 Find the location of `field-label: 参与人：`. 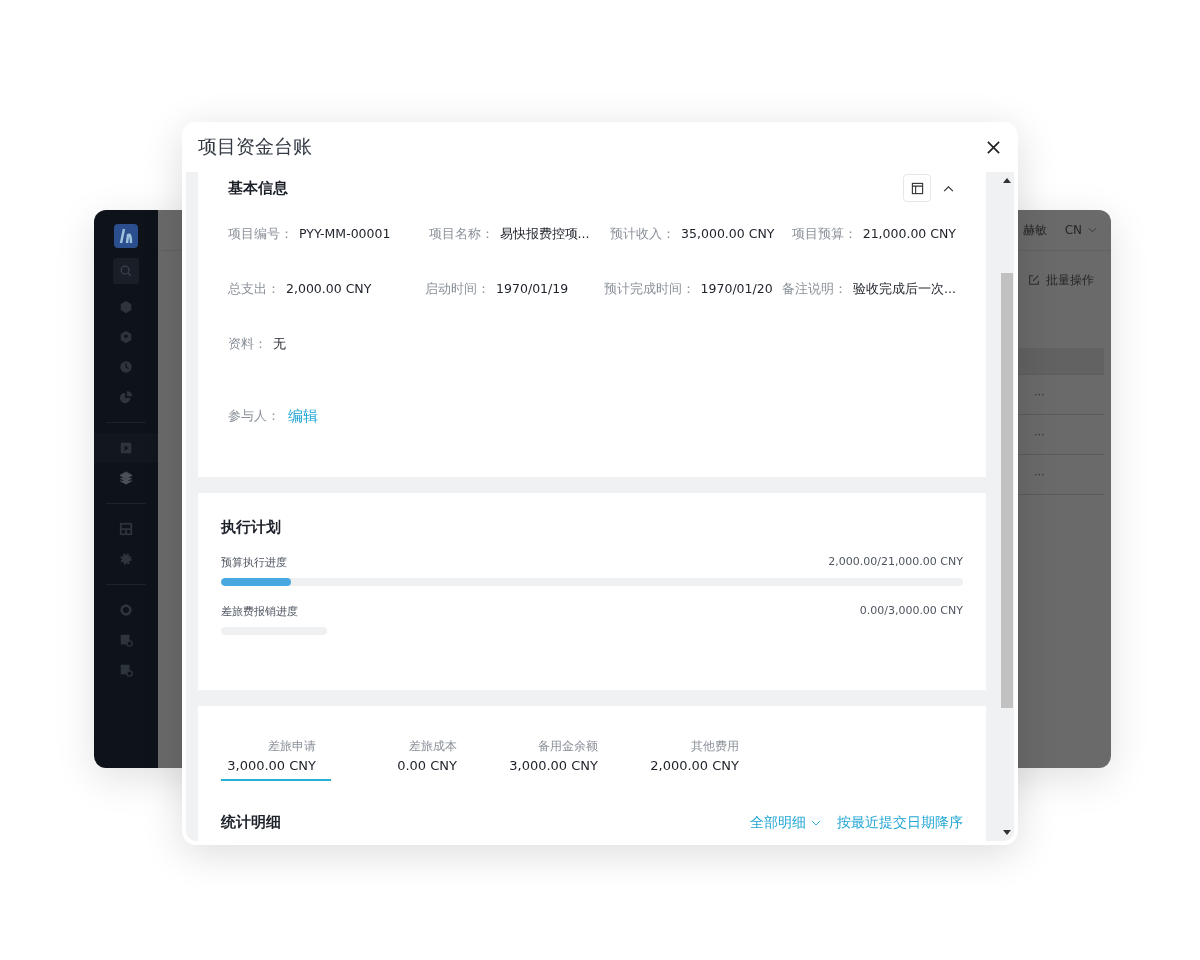

field-label: 参与人： is located at coordinates (254, 416).